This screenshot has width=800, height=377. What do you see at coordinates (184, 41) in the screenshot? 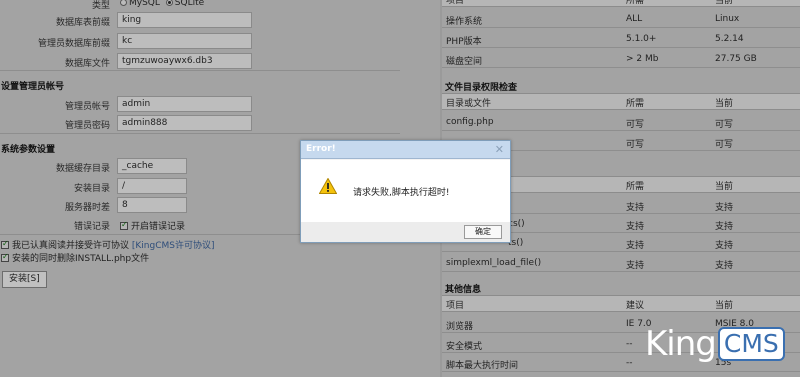
I see `admin-prefix-input: kc` at bounding box center [184, 41].